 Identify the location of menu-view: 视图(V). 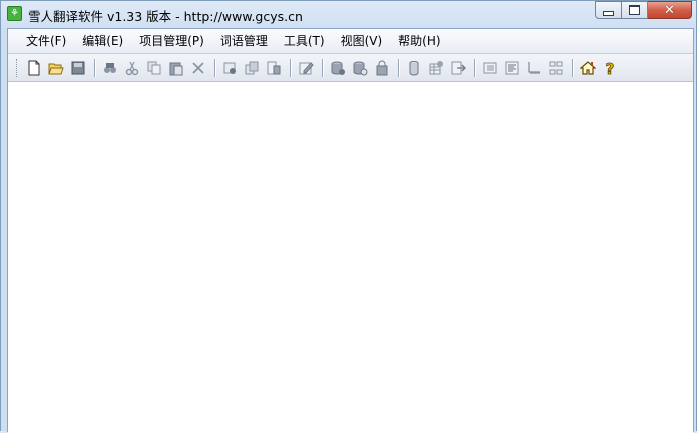
(362, 41).